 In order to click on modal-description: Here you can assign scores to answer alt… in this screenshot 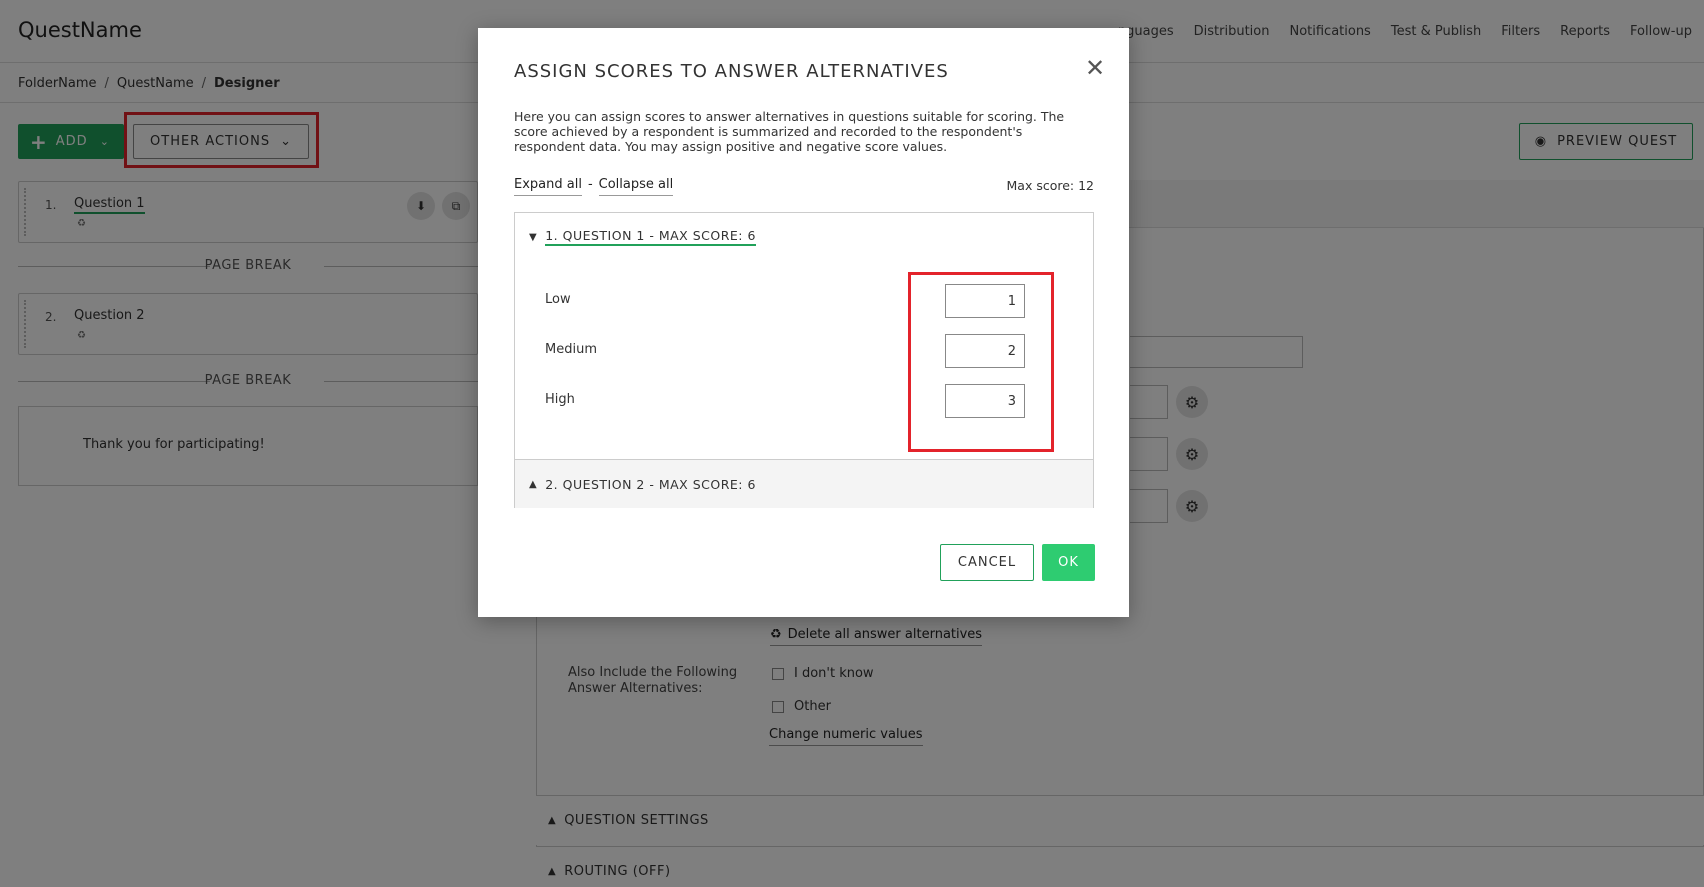, I will do `click(789, 131)`.